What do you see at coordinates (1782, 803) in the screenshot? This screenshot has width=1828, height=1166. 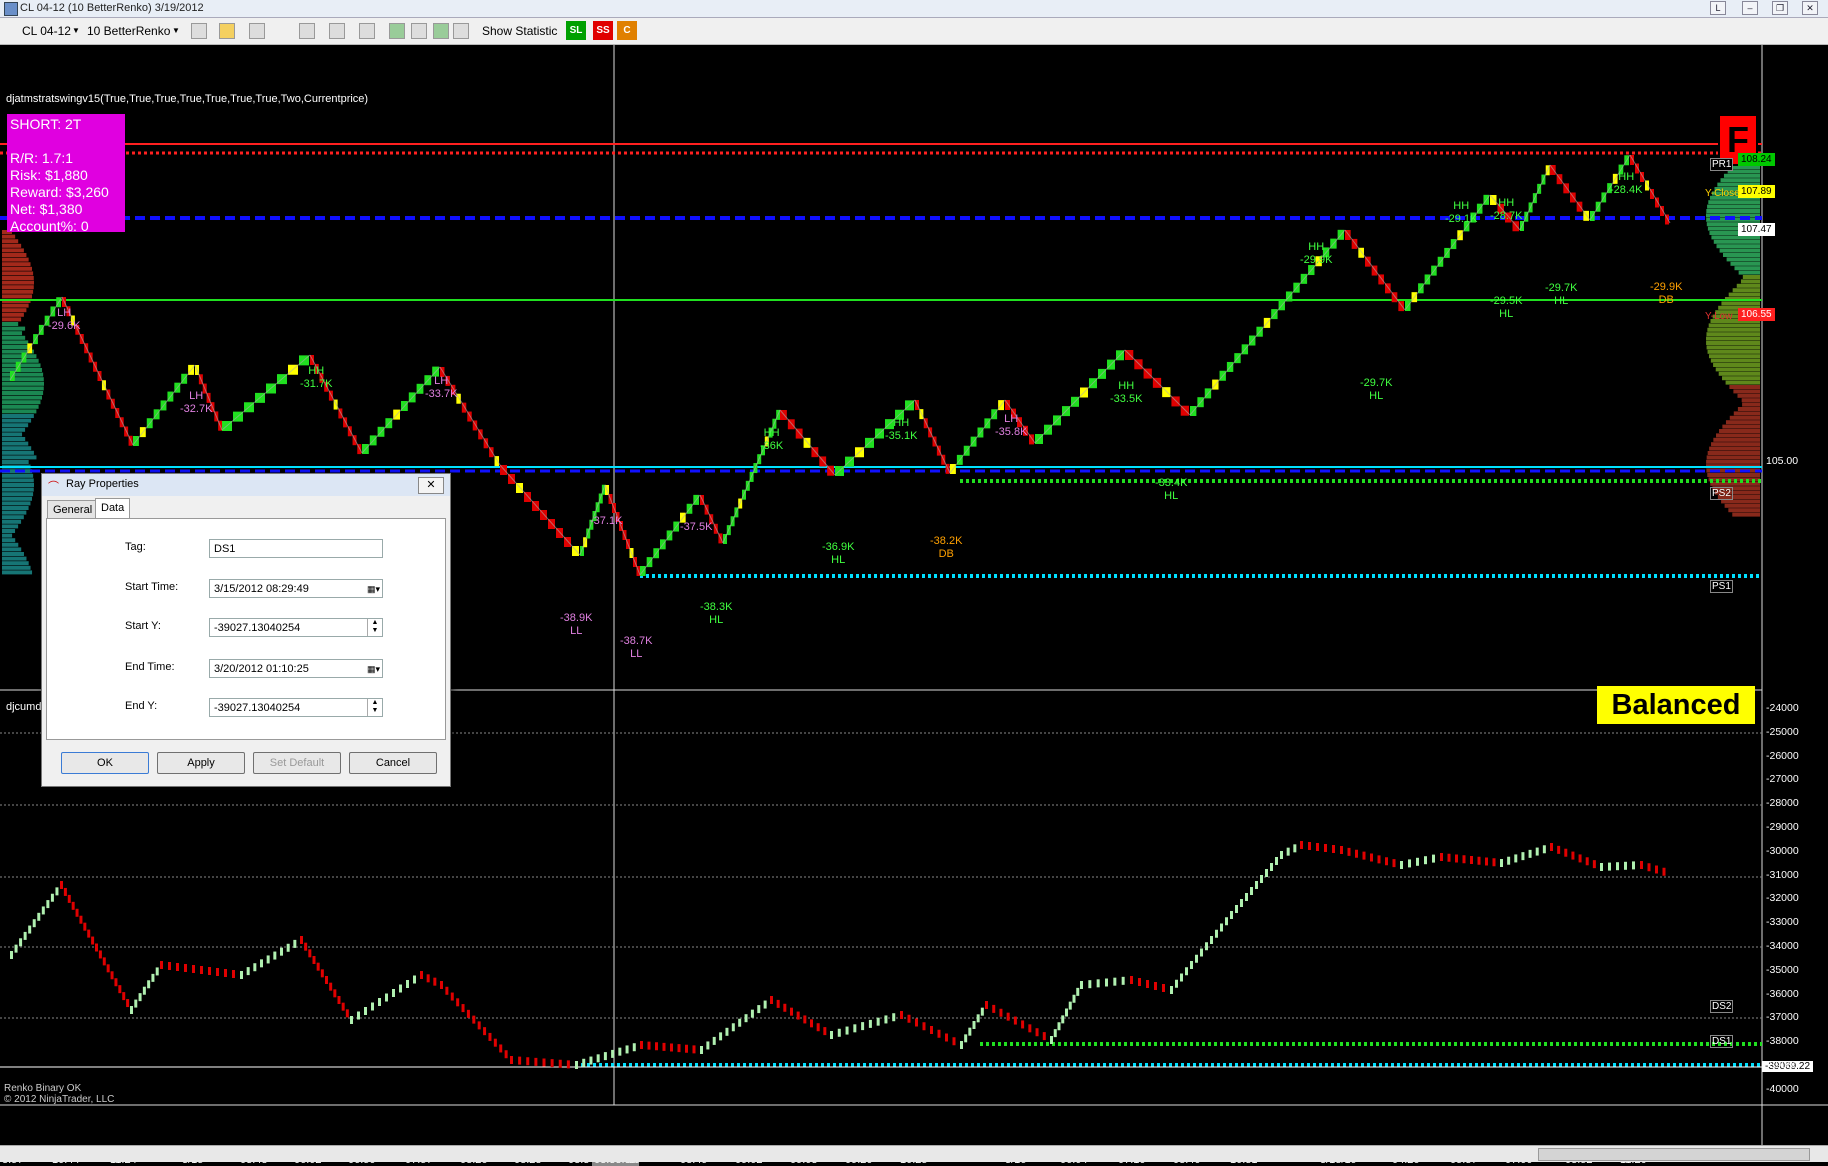 I see `y-axis-tick: -28000` at bounding box center [1782, 803].